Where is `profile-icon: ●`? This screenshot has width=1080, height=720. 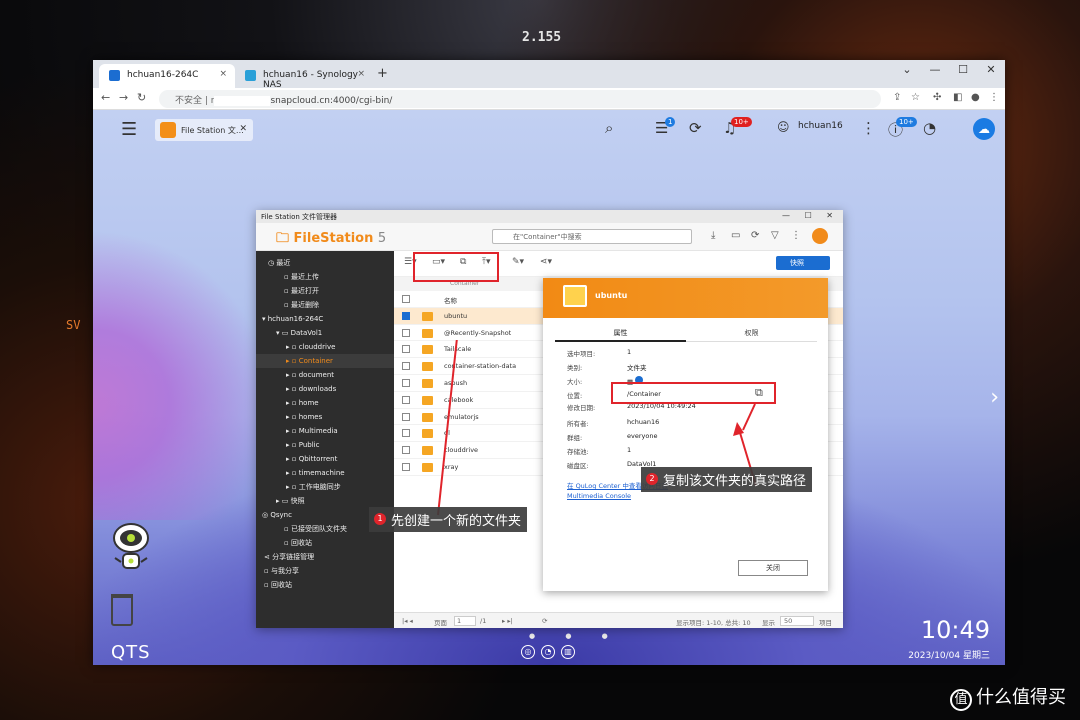 profile-icon: ● is located at coordinates (975, 97).